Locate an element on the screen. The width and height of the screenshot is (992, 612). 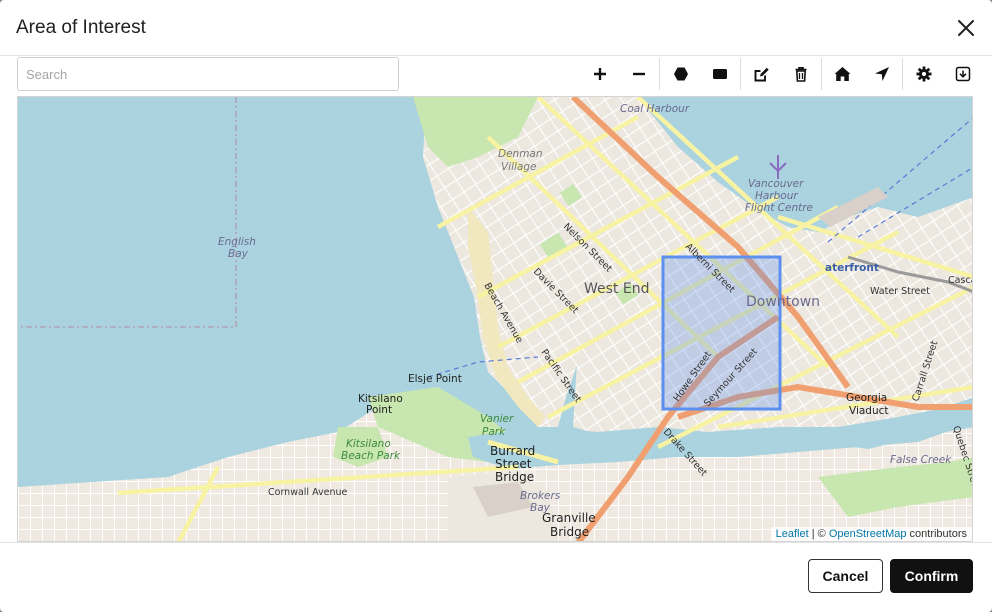
draw-rectangle-button is located at coordinates (719, 74).